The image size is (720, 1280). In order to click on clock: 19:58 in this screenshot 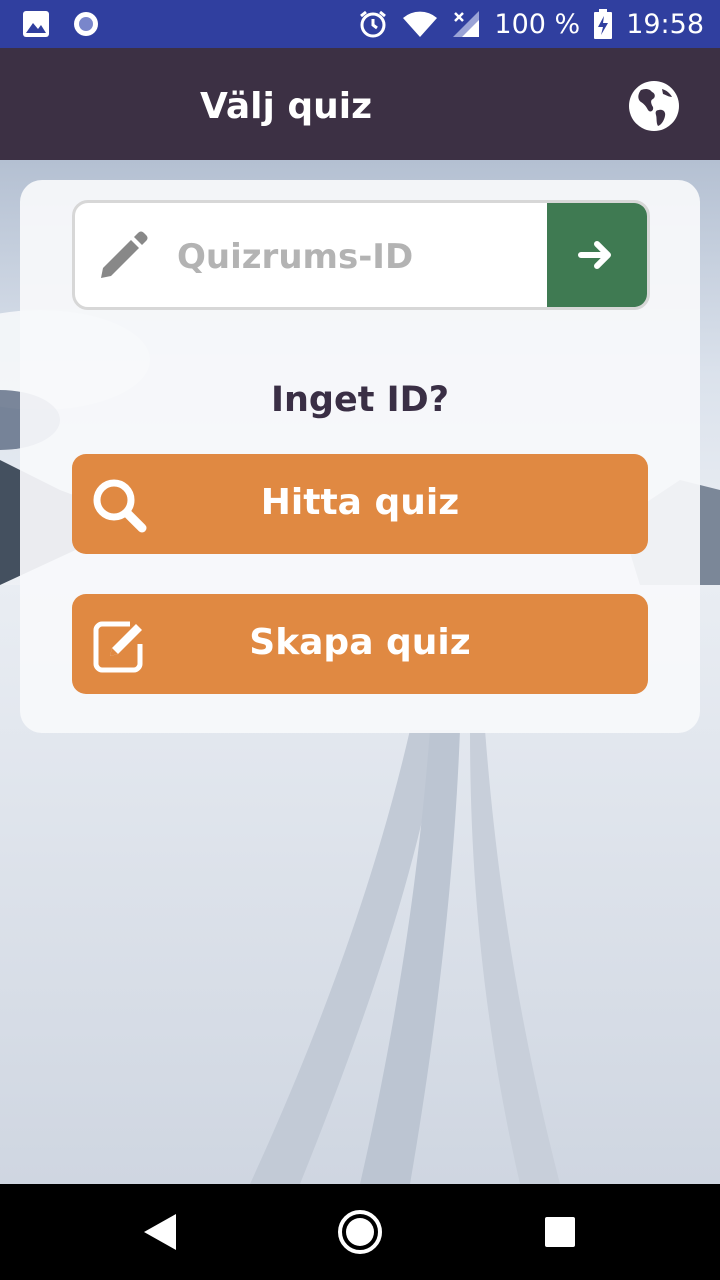, I will do `click(665, 24)`.